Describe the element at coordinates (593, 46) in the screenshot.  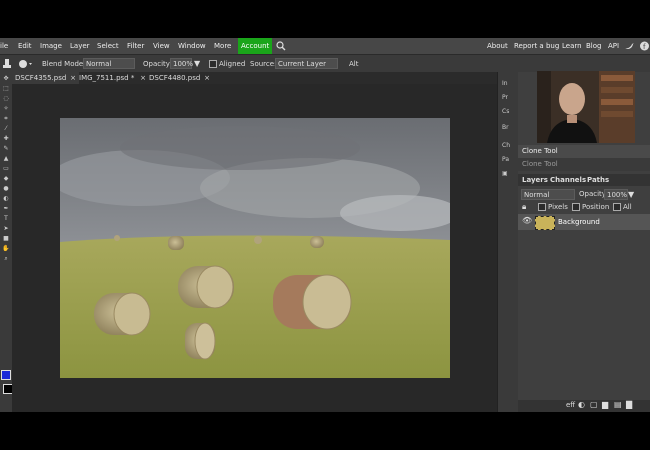
I see `menu-blog: Blog` at that location.